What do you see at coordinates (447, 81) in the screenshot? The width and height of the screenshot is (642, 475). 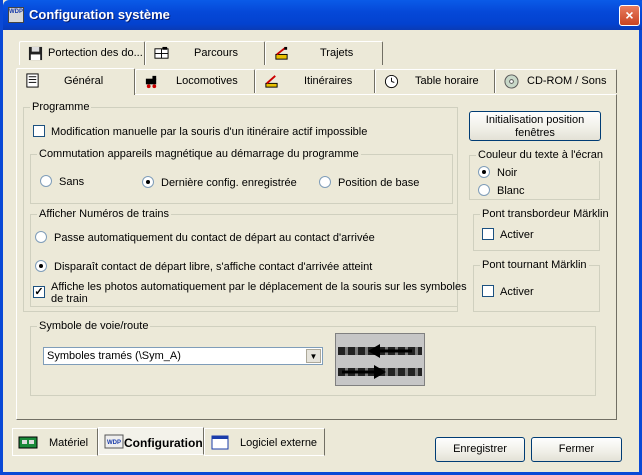 I see `tab-label: Table horaire` at bounding box center [447, 81].